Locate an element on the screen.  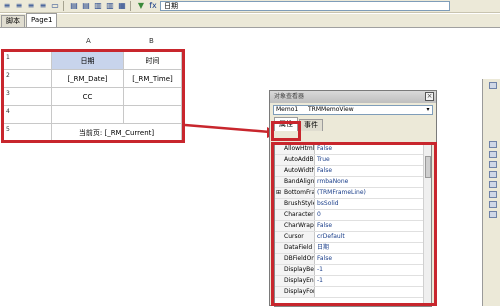
object-select: Memo1 TRMMemoView ▾ is located at coordinates (353, 110).